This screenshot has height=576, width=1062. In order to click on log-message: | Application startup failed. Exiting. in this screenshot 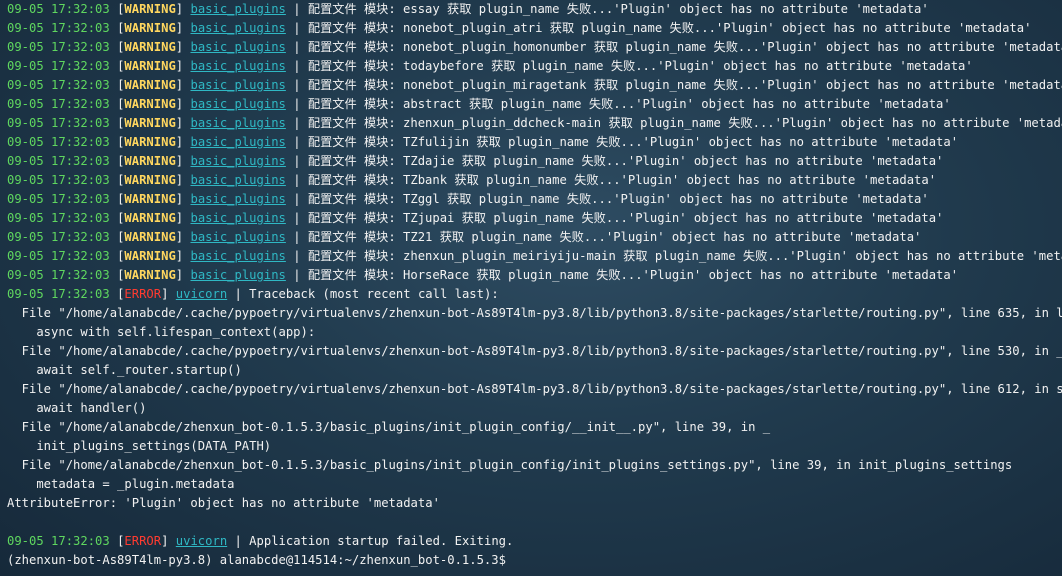, I will do `click(370, 541)`.